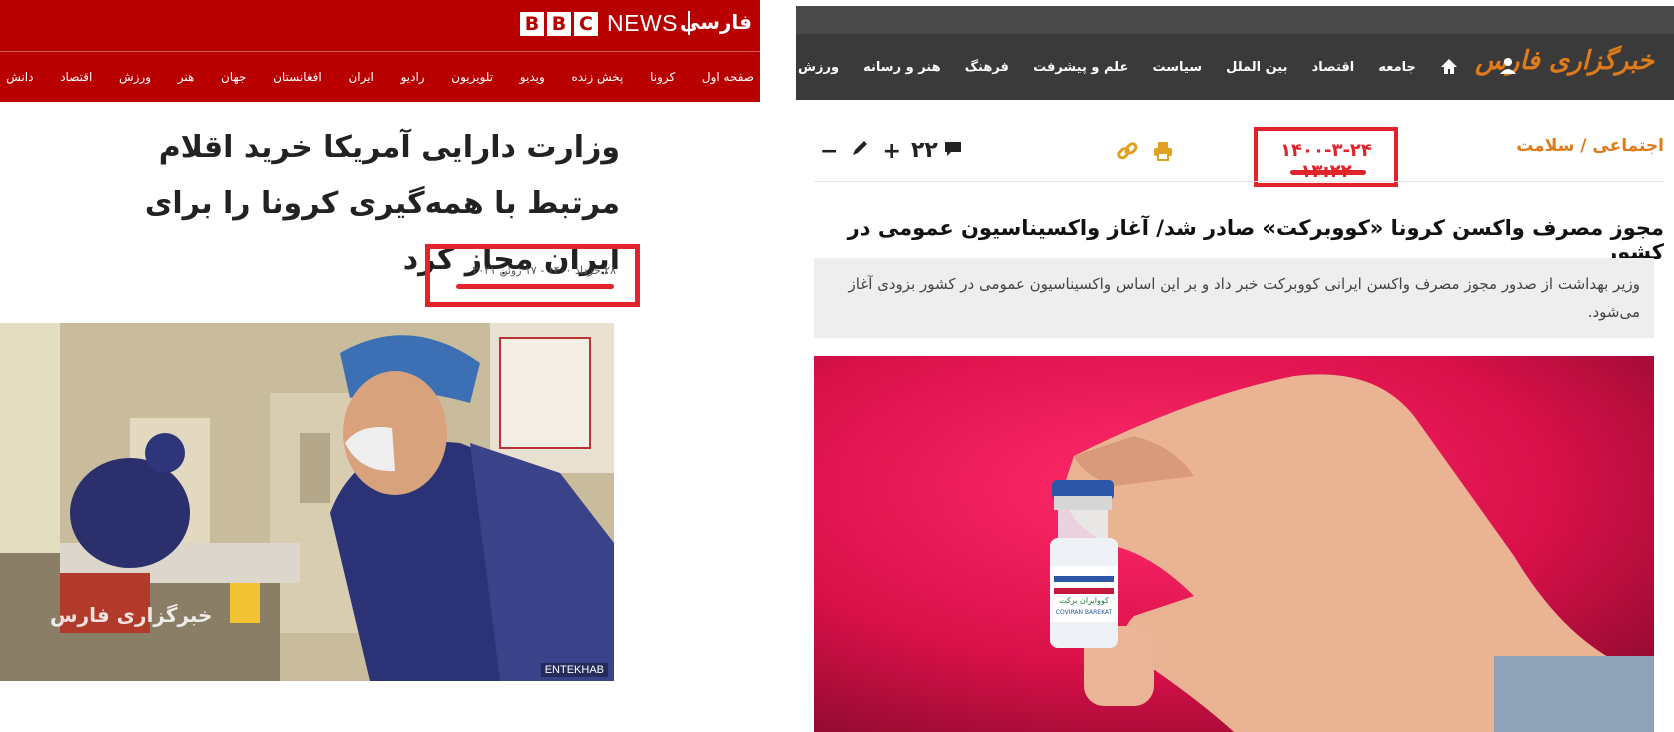 This screenshot has width=1674, height=732. What do you see at coordinates (76, 77) in the screenshot?
I see `nav-item-economy: اقتصاد` at bounding box center [76, 77].